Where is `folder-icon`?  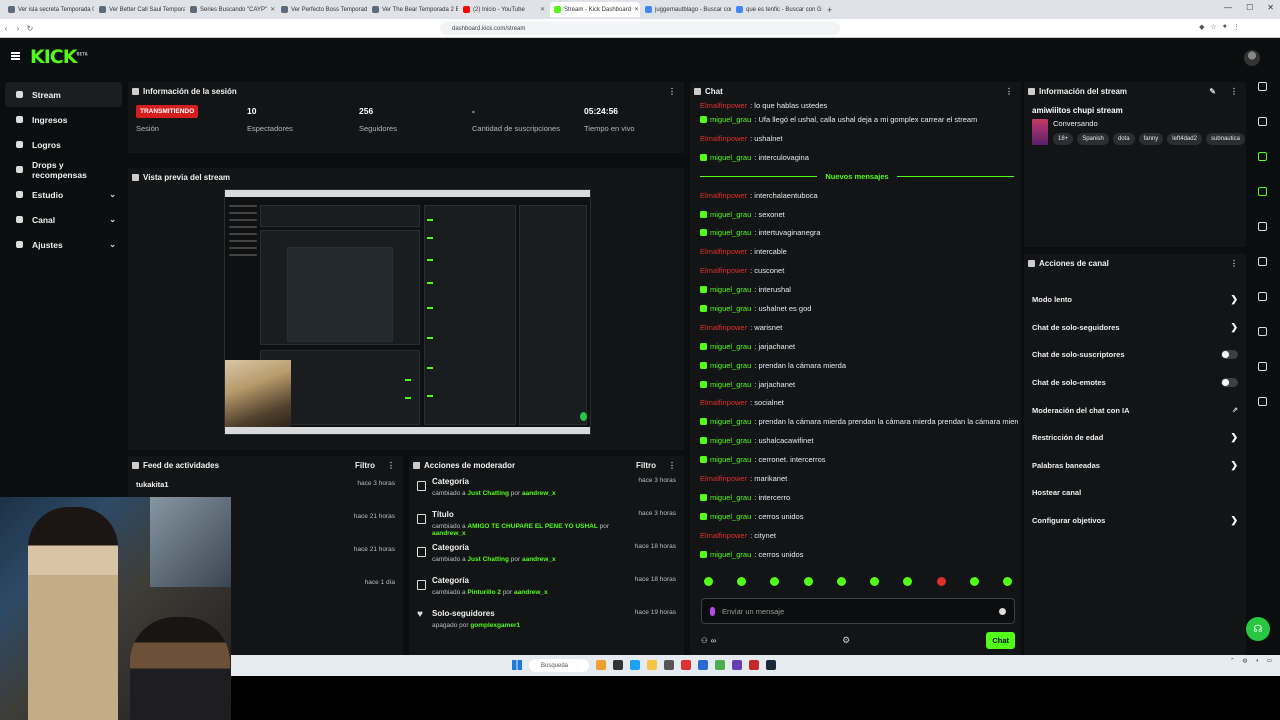 folder-icon is located at coordinates (652, 665).